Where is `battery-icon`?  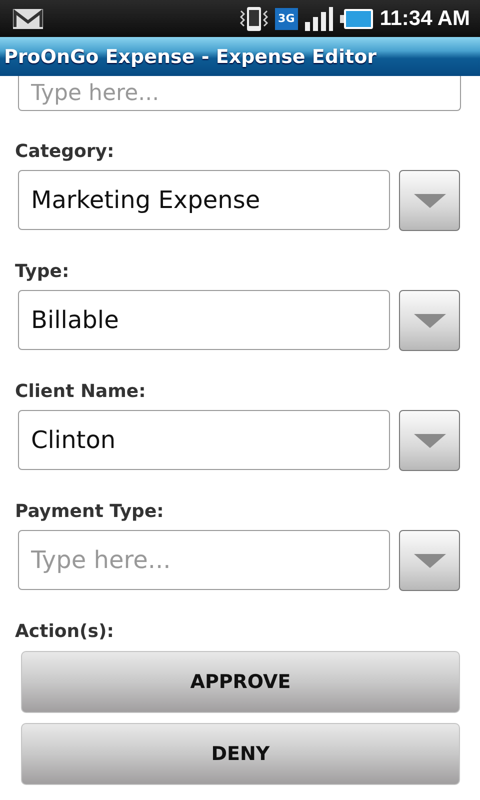 battery-icon is located at coordinates (357, 19).